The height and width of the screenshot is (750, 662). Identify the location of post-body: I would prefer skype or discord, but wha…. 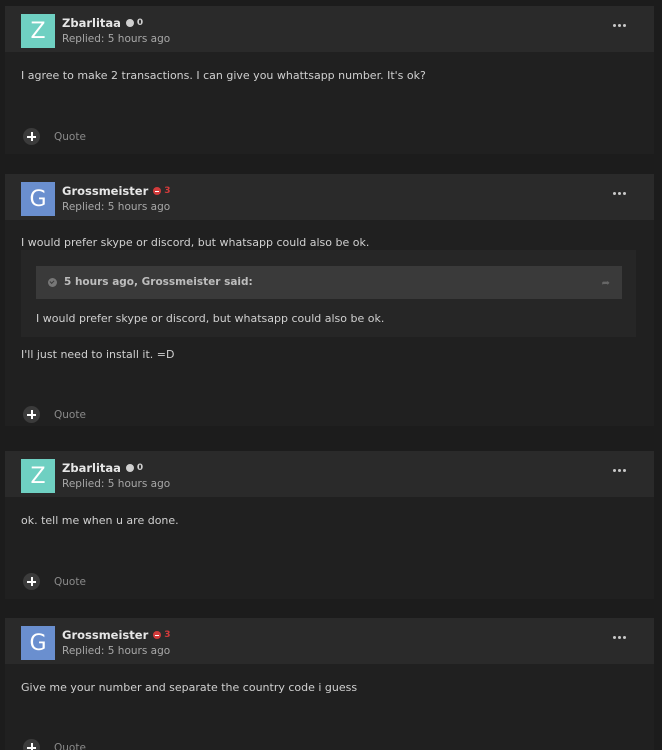
(195, 242).